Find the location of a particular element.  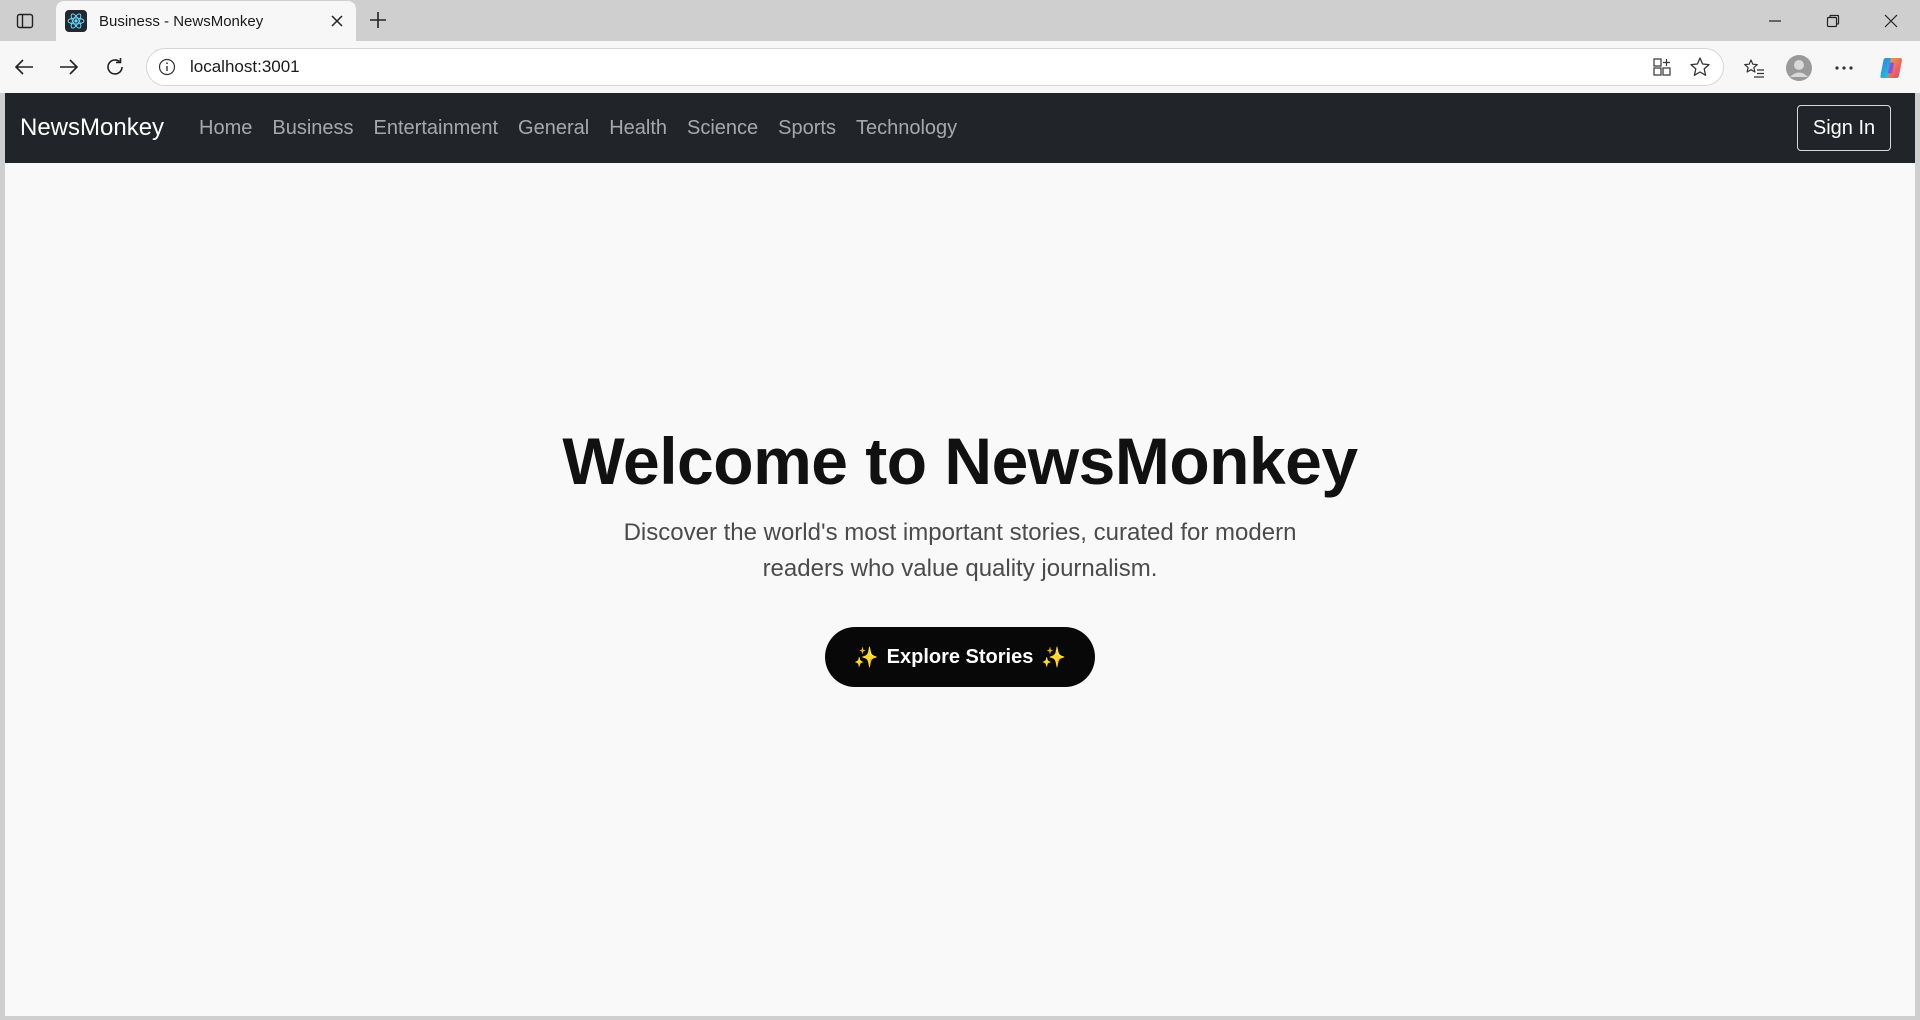

copilot-icon is located at coordinates (1892, 68).